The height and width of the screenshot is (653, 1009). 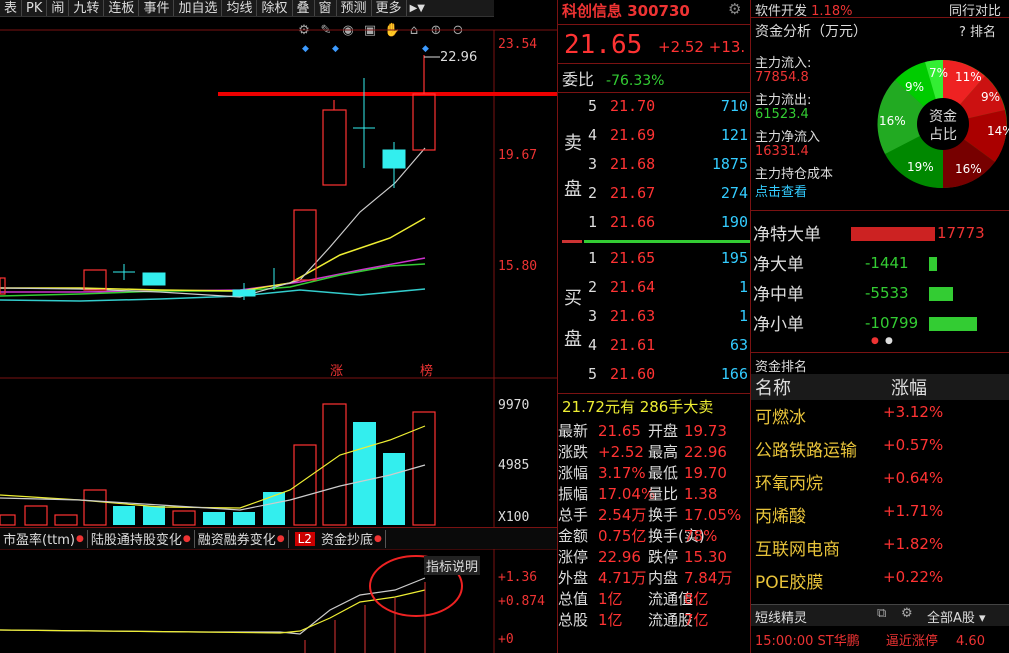 I want to click on help-icon: ? 排名, so click(x=977, y=30).